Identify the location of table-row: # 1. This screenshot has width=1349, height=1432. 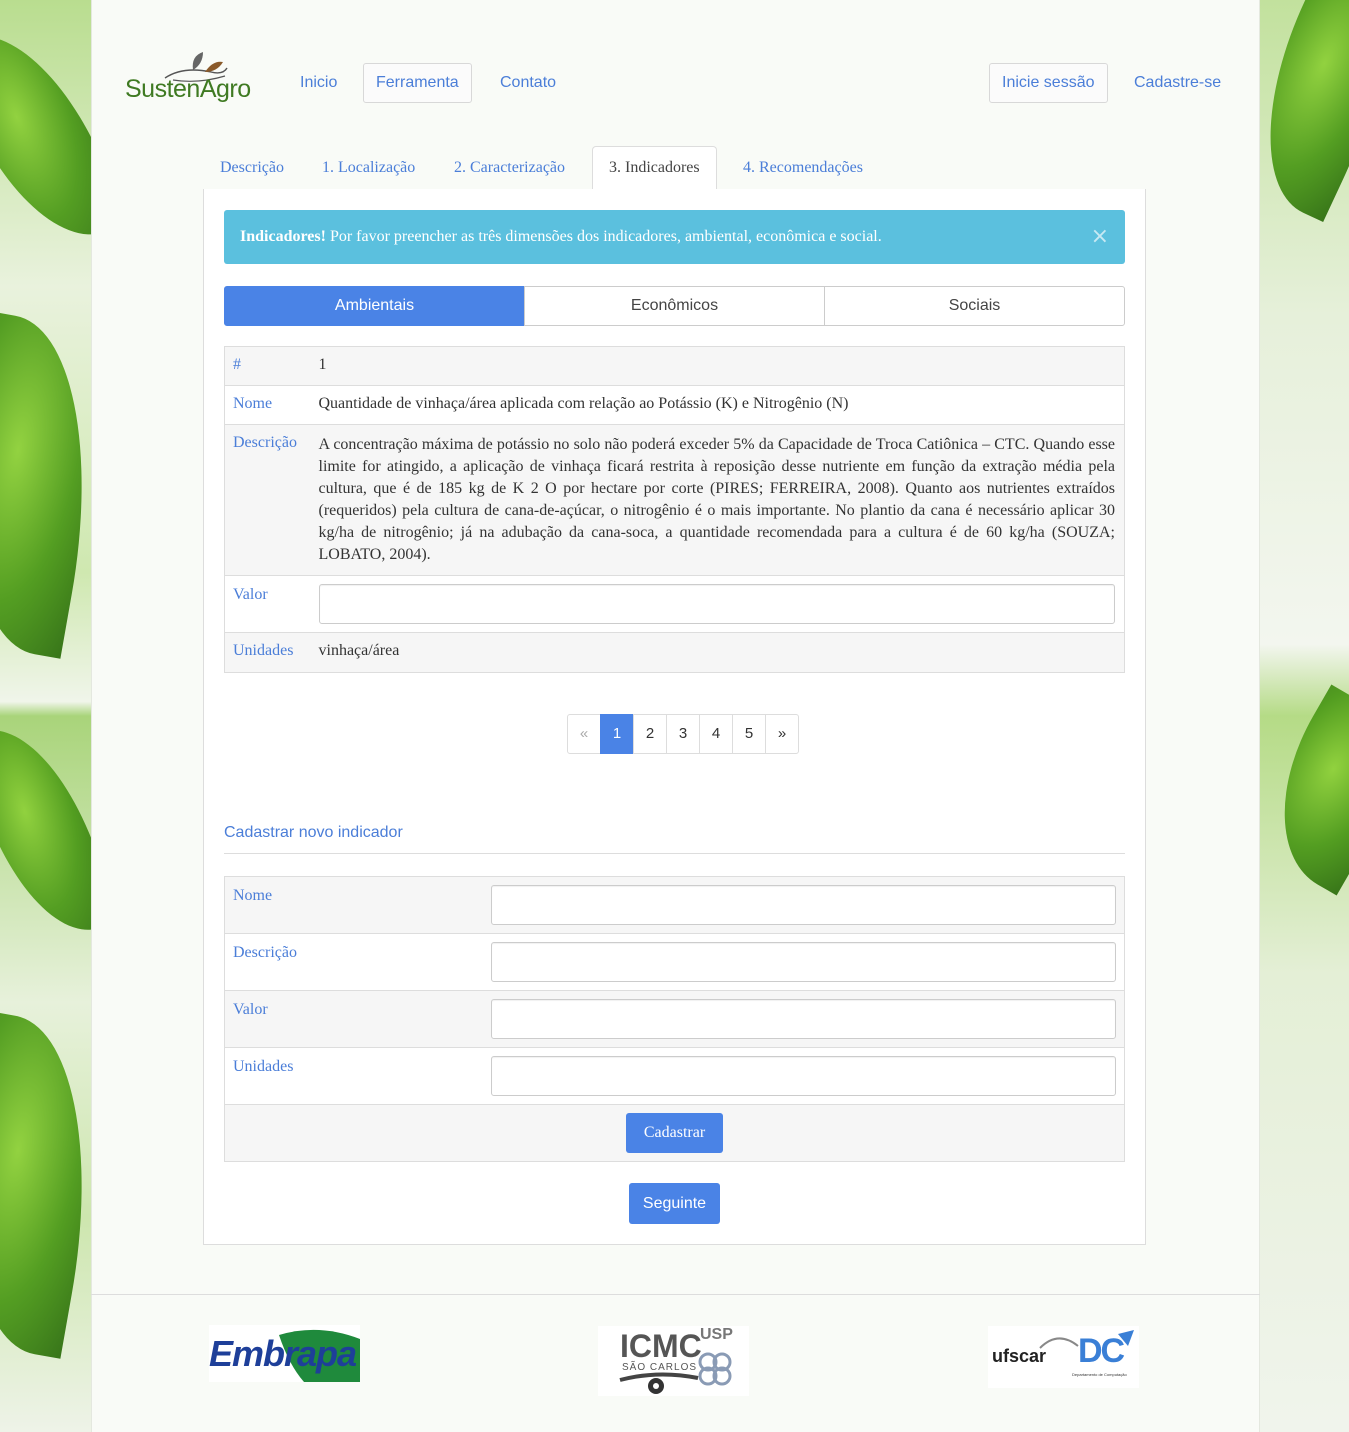
(674, 366).